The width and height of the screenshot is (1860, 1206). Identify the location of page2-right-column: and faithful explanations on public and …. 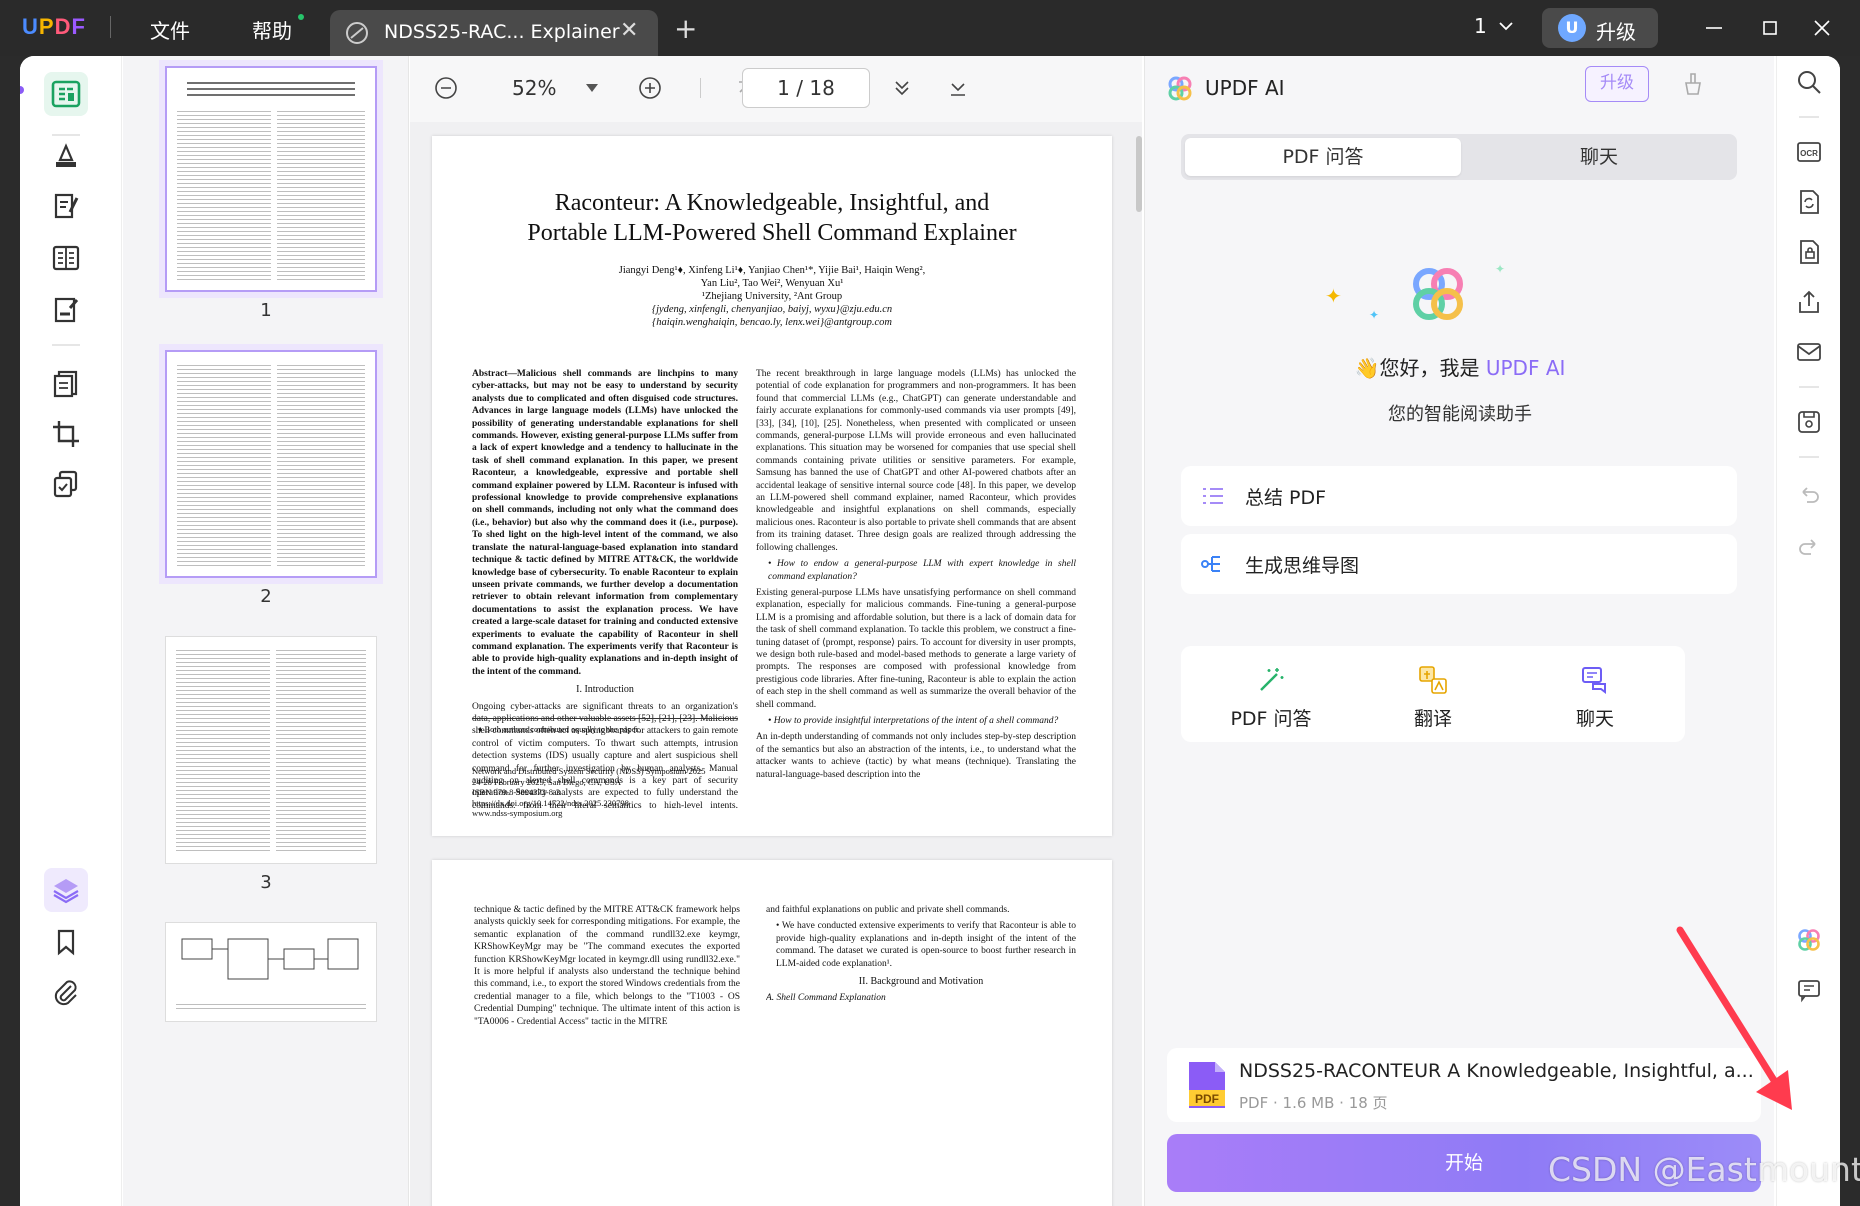
(921, 974).